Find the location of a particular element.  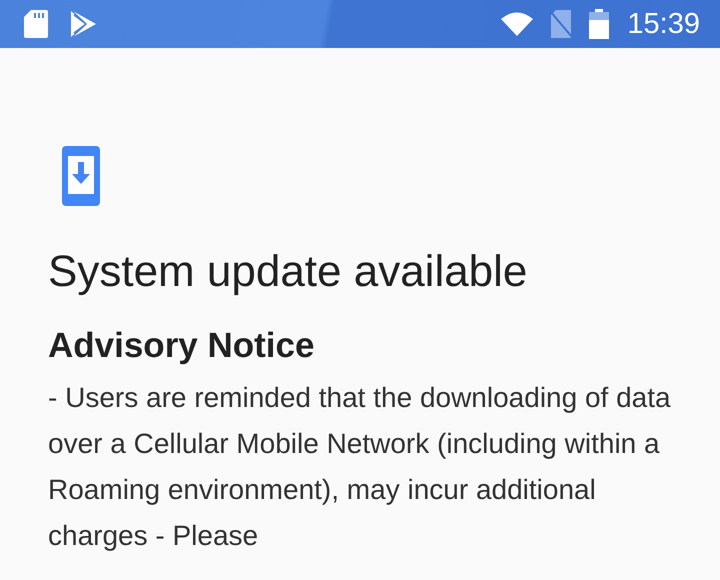

page-title: System update available is located at coordinates (288, 272).